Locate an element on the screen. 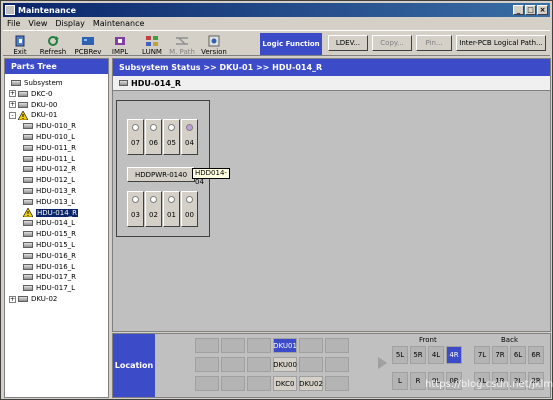 This screenshot has width=553, height=400. tree-item-label: HDU-011_L is located at coordinates (56, 158).